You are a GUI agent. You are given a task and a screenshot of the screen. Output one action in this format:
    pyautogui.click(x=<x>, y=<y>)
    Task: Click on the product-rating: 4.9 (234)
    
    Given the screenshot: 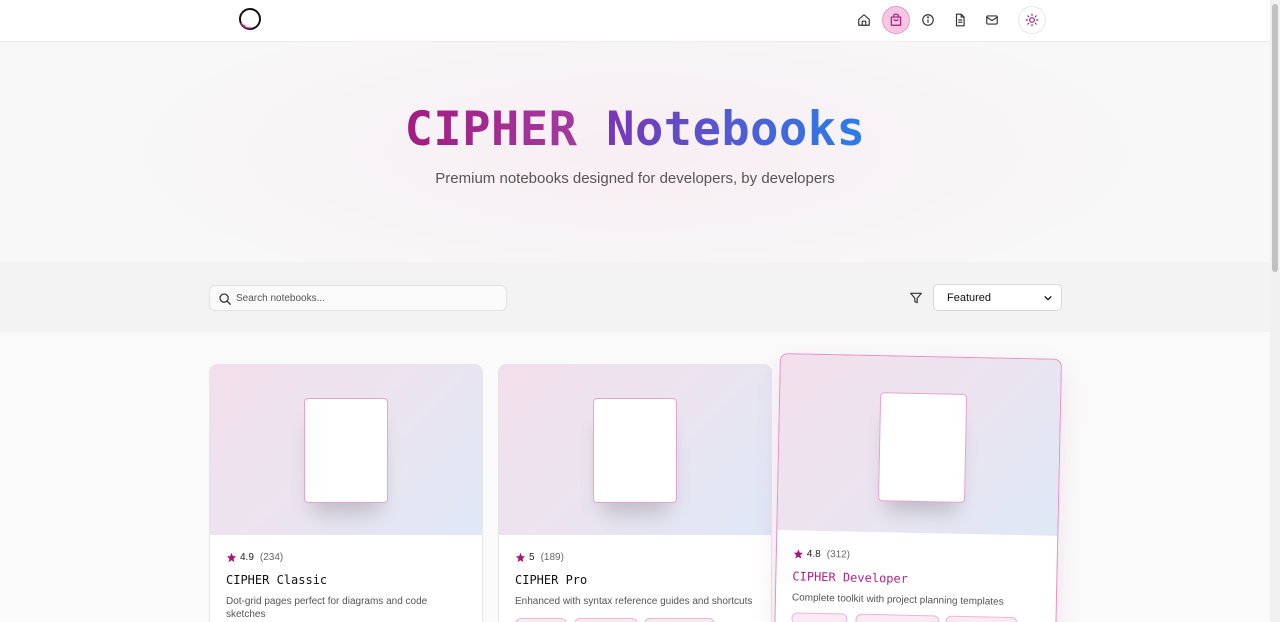 What is the action you would take?
    pyautogui.click(x=254, y=557)
    